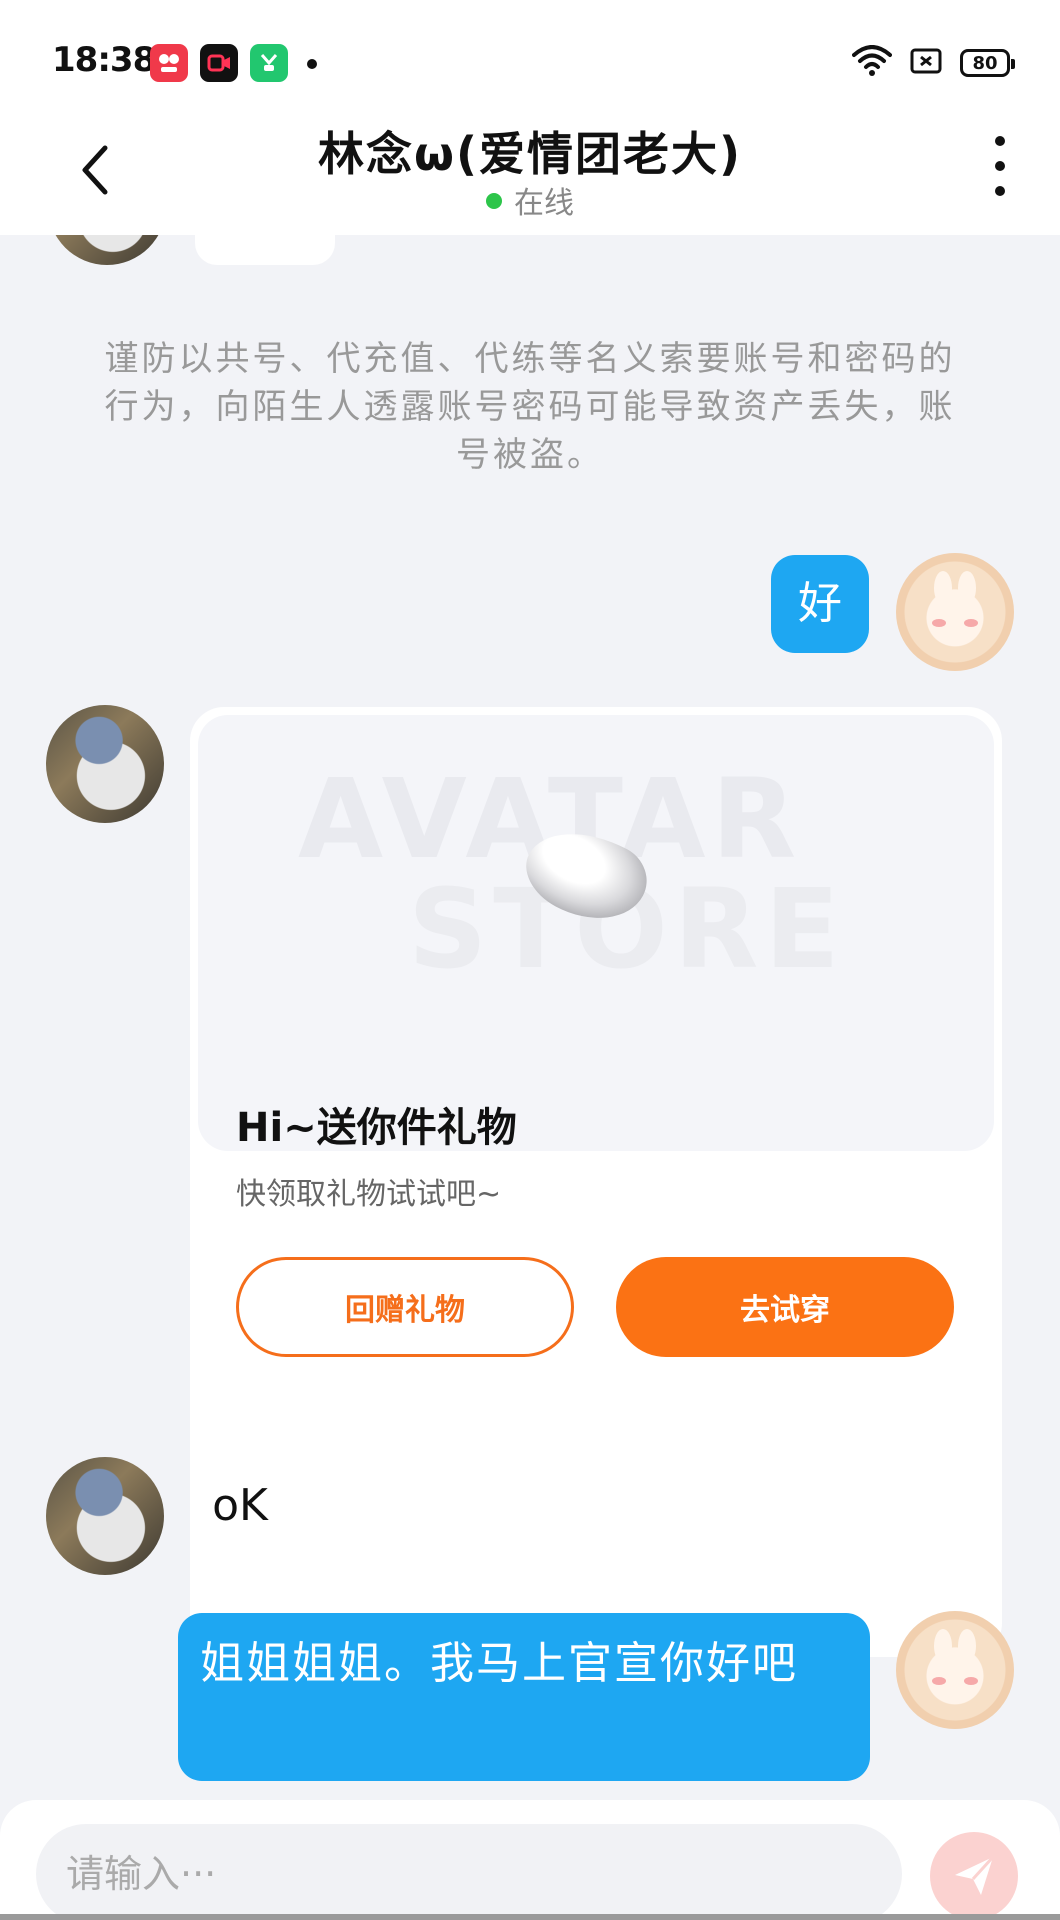  I want to click on try-on-button: 去试穿, so click(785, 1307).